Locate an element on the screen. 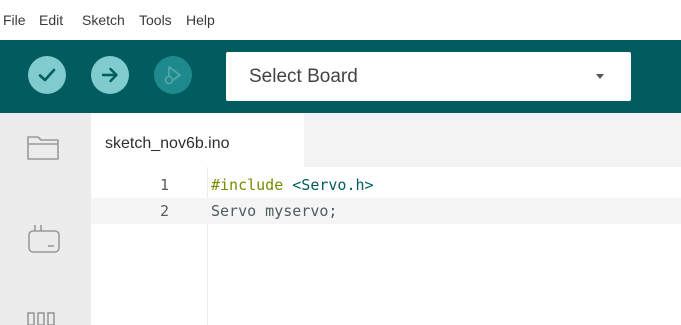  line-code: Servo myservo; is located at coordinates (274, 211).